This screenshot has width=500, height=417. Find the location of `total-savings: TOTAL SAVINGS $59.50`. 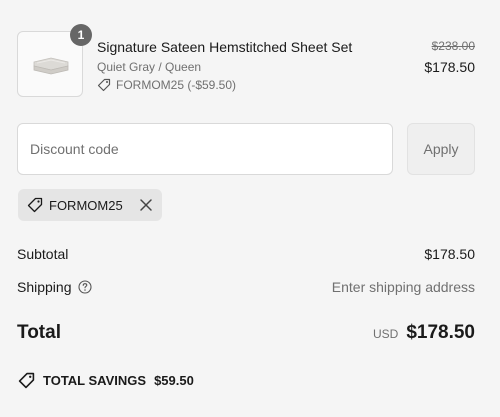

total-savings: TOTAL SAVINGS $59.50 is located at coordinates (106, 380).